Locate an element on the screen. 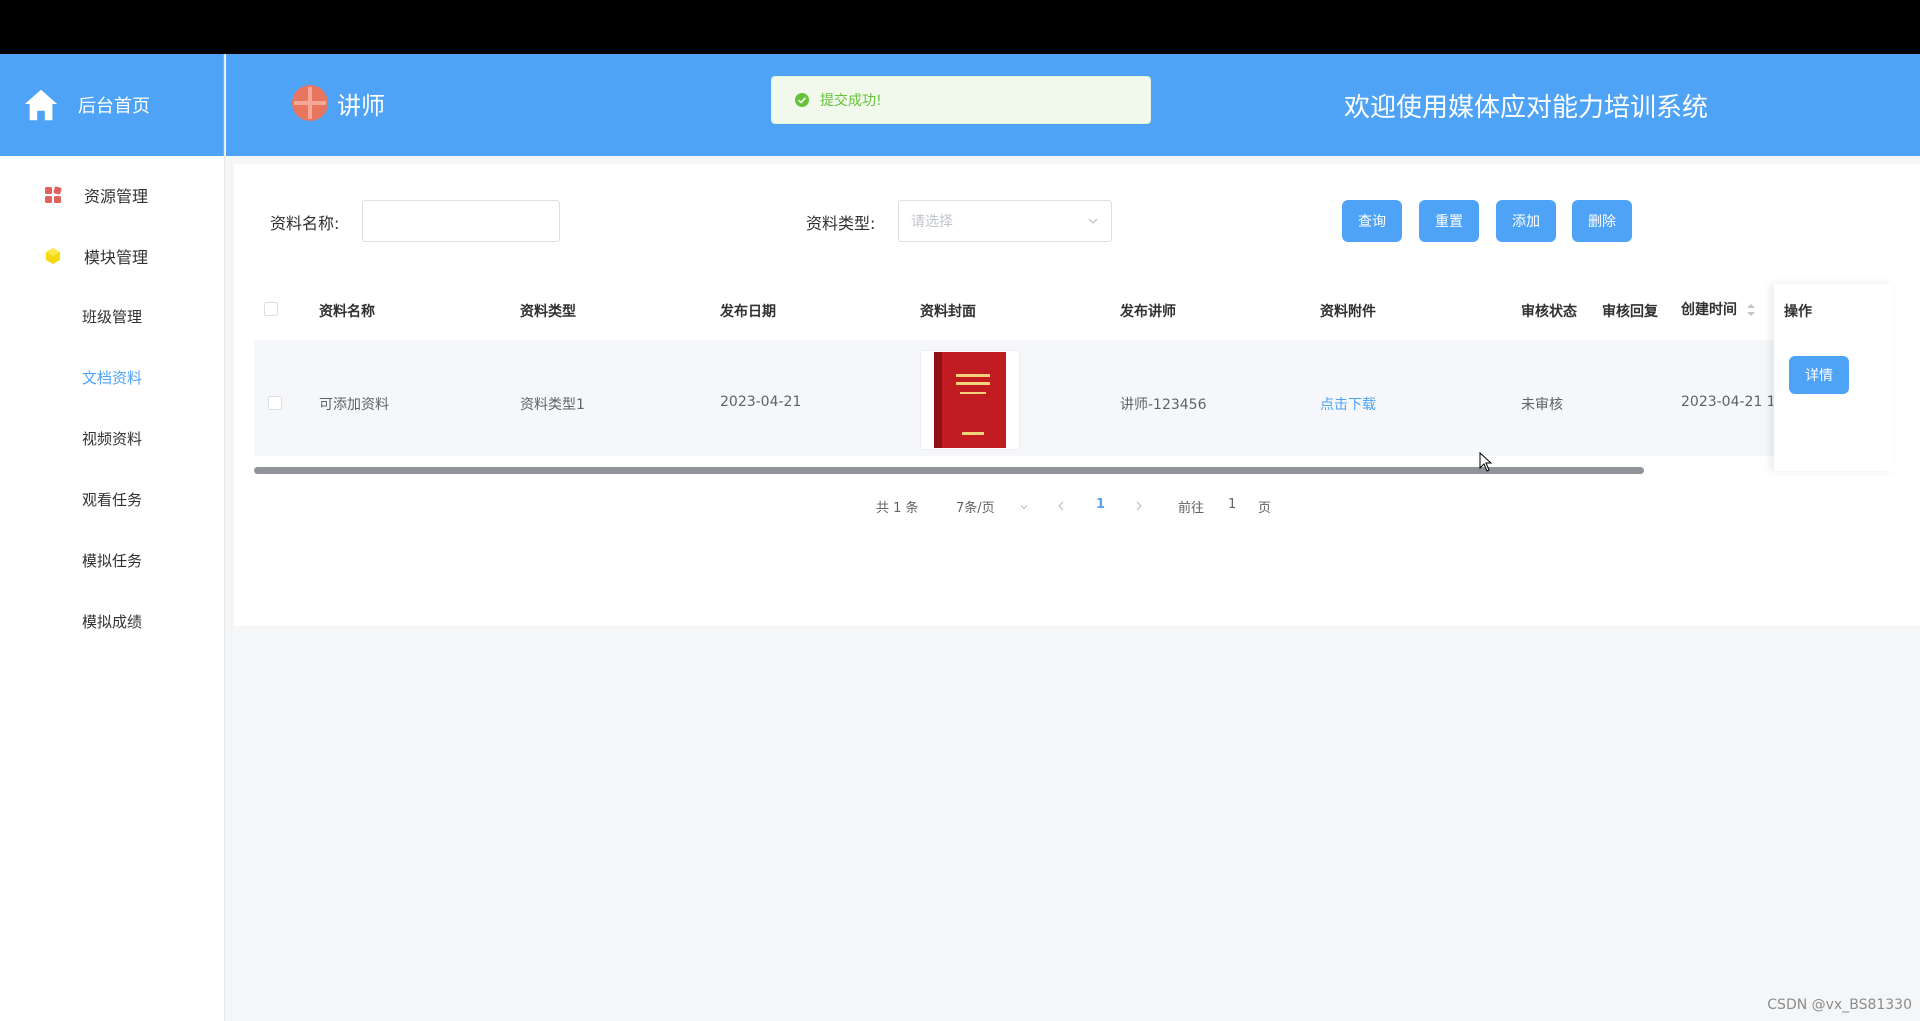 The height and width of the screenshot is (1021, 1920). column-header: 发布讲师 is located at coordinates (1148, 312).